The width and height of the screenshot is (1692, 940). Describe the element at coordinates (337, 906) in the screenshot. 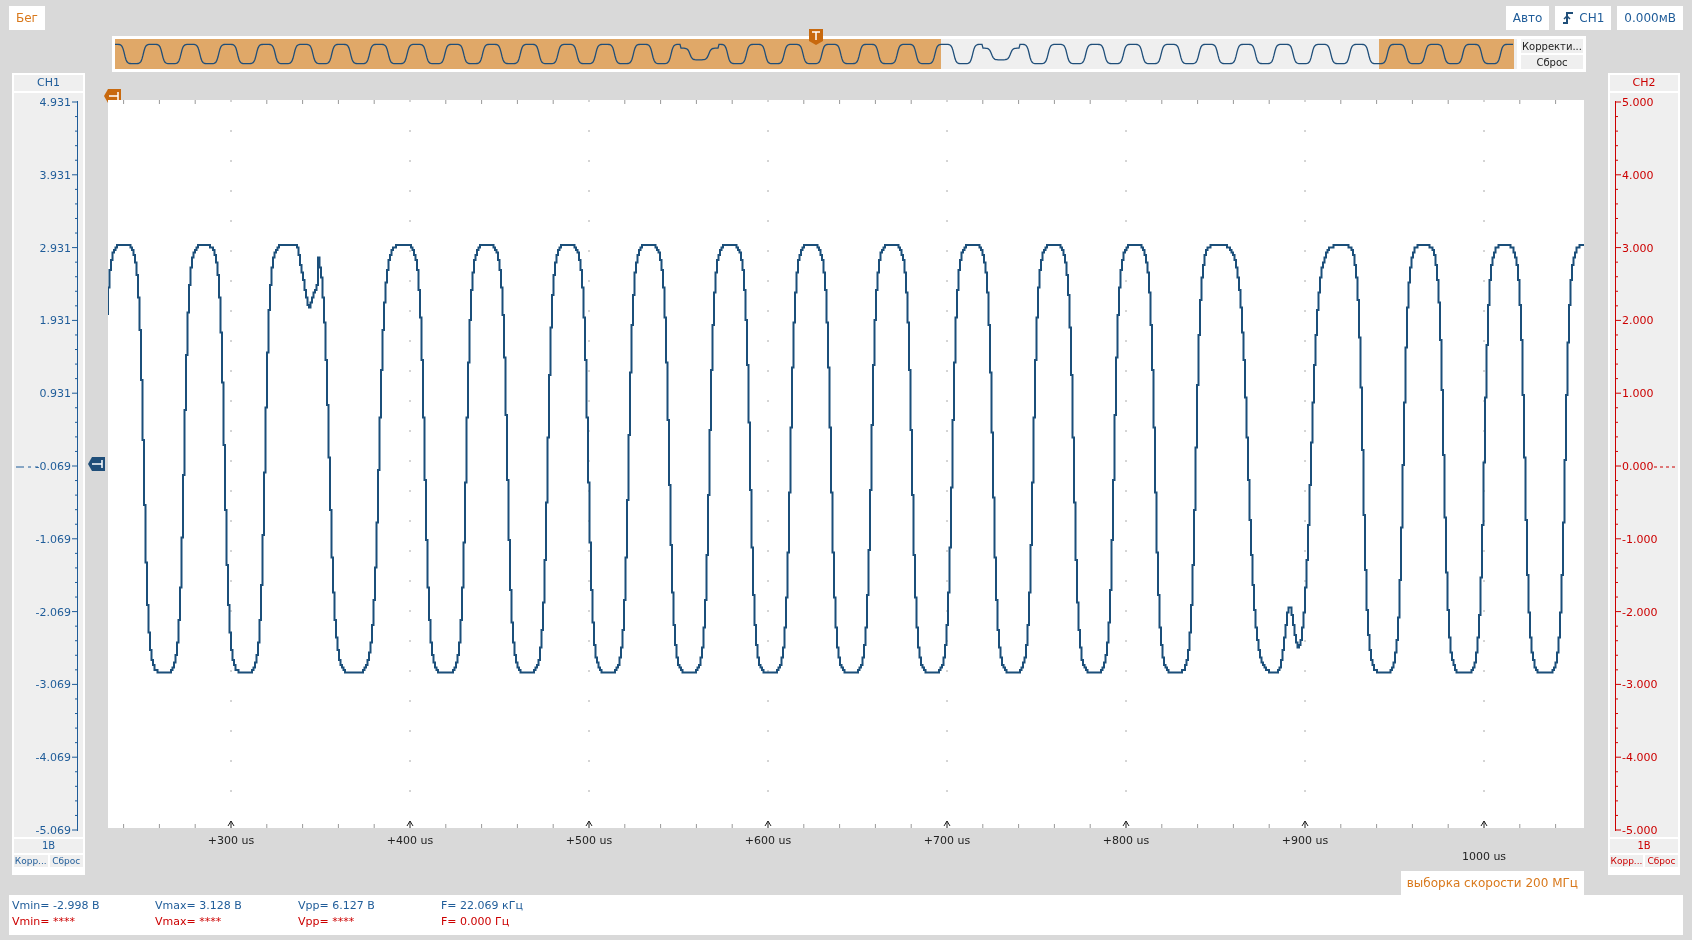

I see `measurement-value: Vpp= 6.127 В` at that location.